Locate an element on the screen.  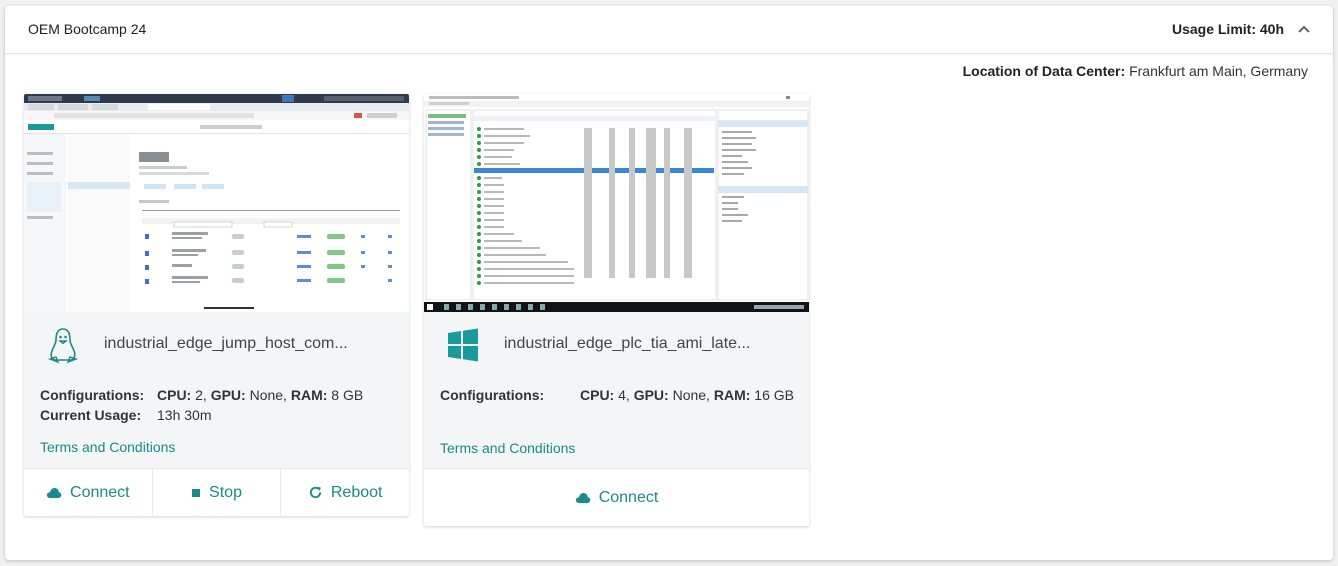
current-usage-row: Current Usage: 13h 30m is located at coordinates (125, 415).